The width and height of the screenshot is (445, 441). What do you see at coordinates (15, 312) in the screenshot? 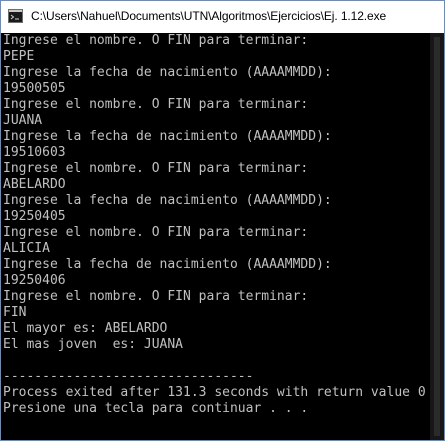
I see `console-line: FIN` at bounding box center [15, 312].